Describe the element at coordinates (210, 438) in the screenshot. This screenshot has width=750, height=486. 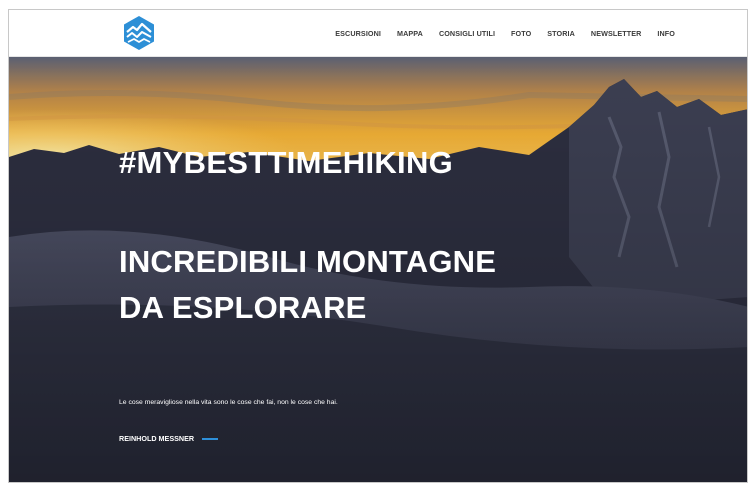
I see `author-accent-line` at that location.